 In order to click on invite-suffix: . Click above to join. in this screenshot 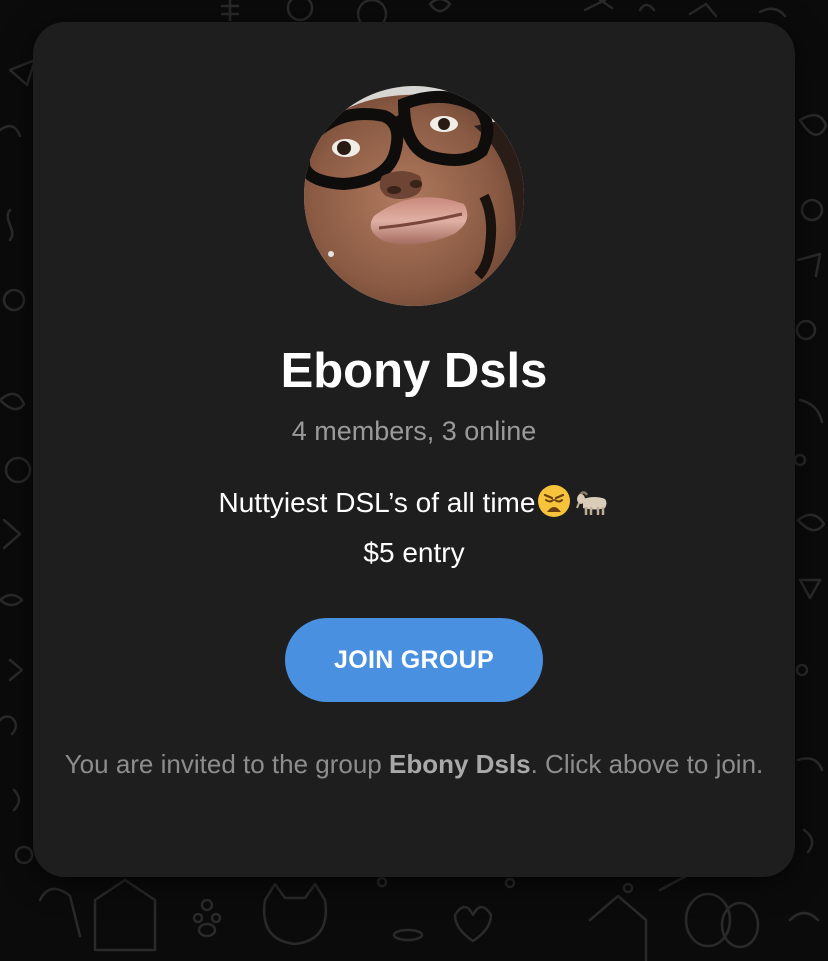, I will do `click(647, 764)`.